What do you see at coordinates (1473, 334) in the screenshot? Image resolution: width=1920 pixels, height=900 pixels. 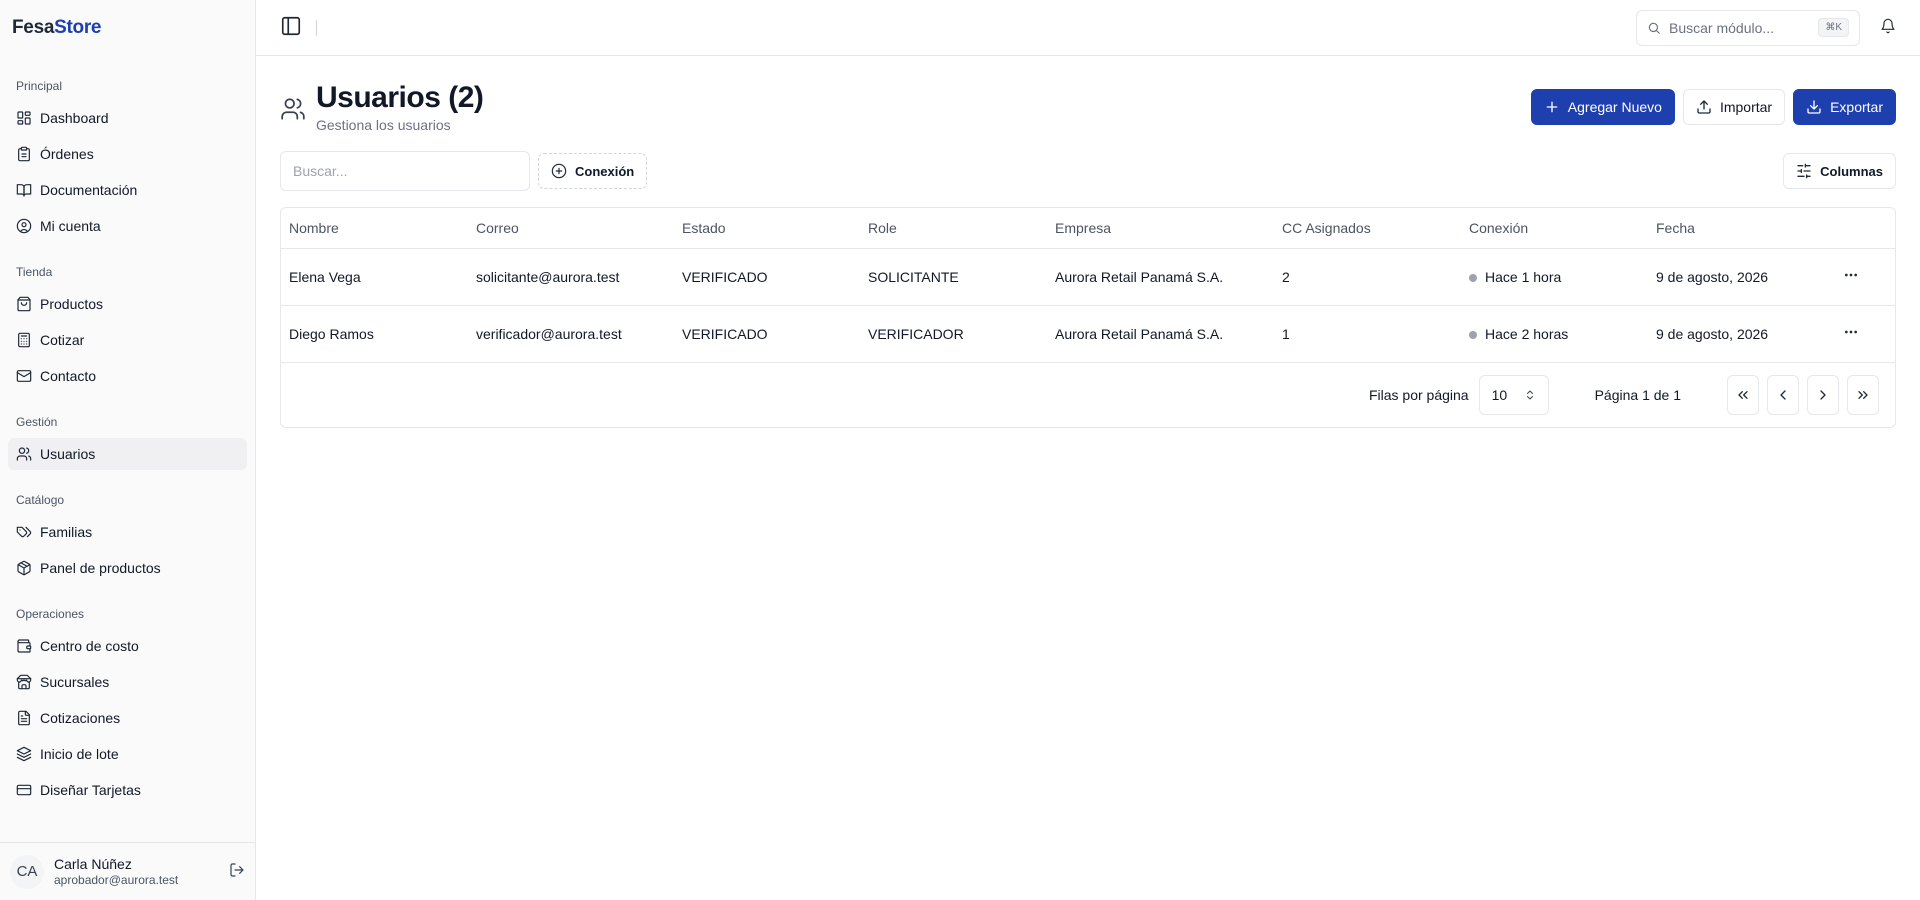 I see `status-dot` at bounding box center [1473, 334].